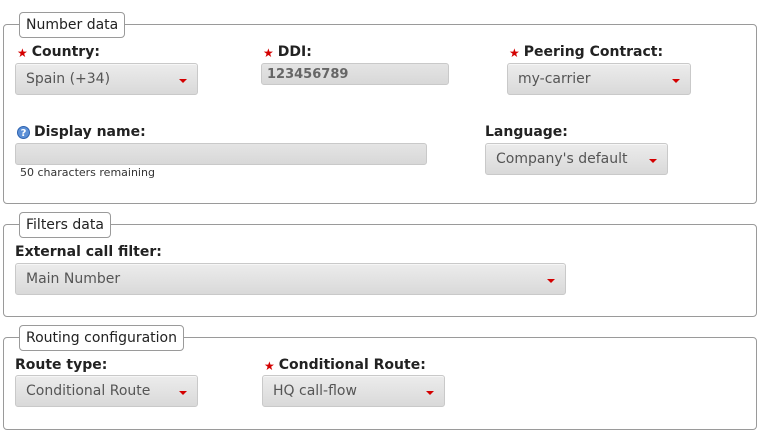 Image resolution: width=765 pixels, height=436 pixels. What do you see at coordinates (554, 79) in the screenshot?
I see `peering-contract-select-value: my-carrier` at bounding box center [554, 79].